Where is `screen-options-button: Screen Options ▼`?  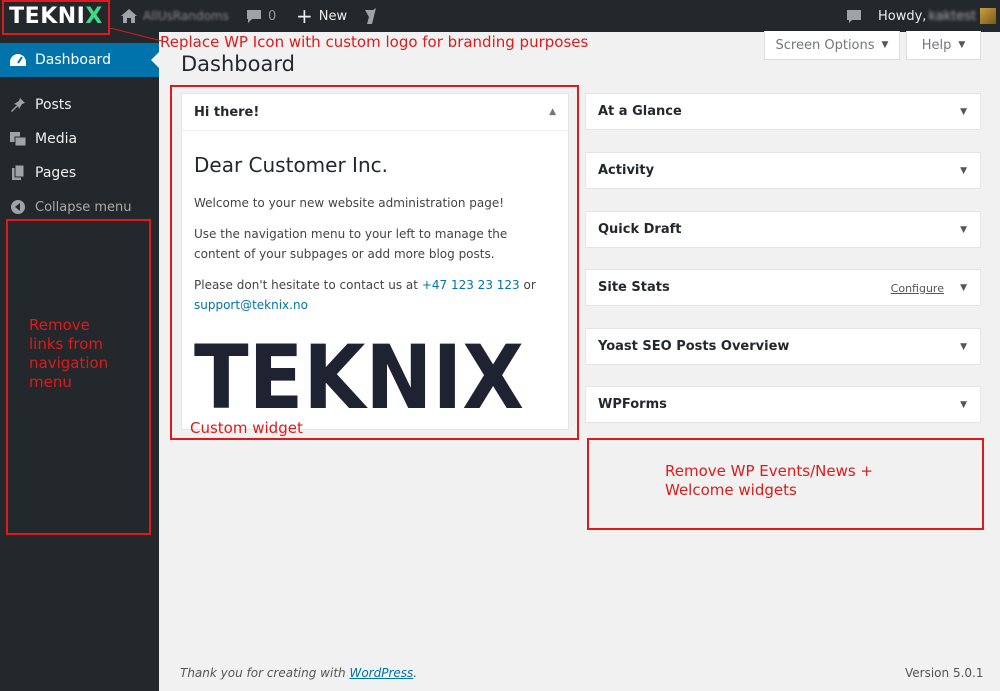 screen-options-button: Screen Options ▼ is located at coordinates (832, 45).